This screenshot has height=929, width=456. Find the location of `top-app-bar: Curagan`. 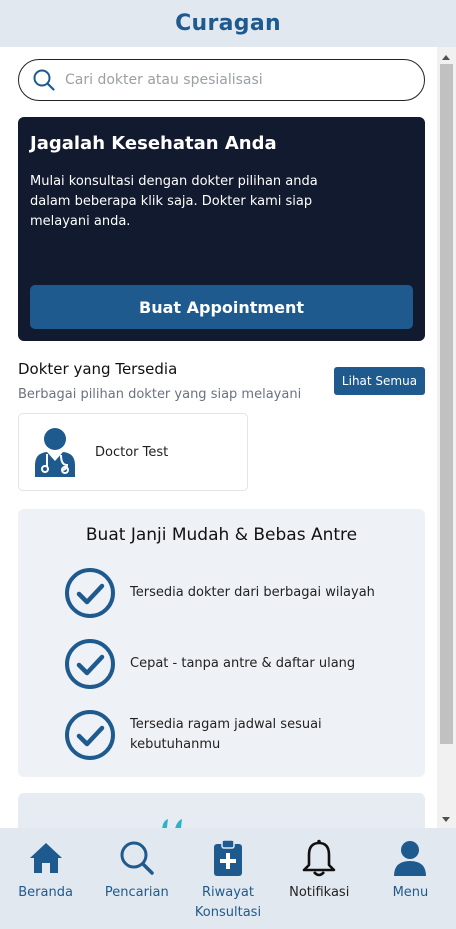

top-app-bar: Curagan is located at coordinates (228, 23).